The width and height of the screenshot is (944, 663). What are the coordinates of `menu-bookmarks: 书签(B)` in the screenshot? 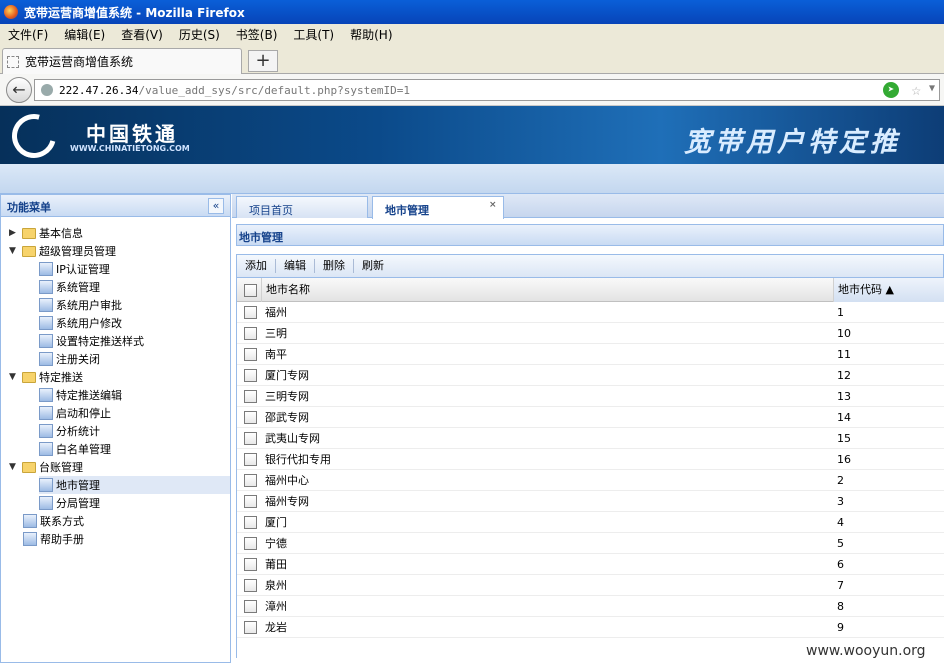 It's located at (257, 34).